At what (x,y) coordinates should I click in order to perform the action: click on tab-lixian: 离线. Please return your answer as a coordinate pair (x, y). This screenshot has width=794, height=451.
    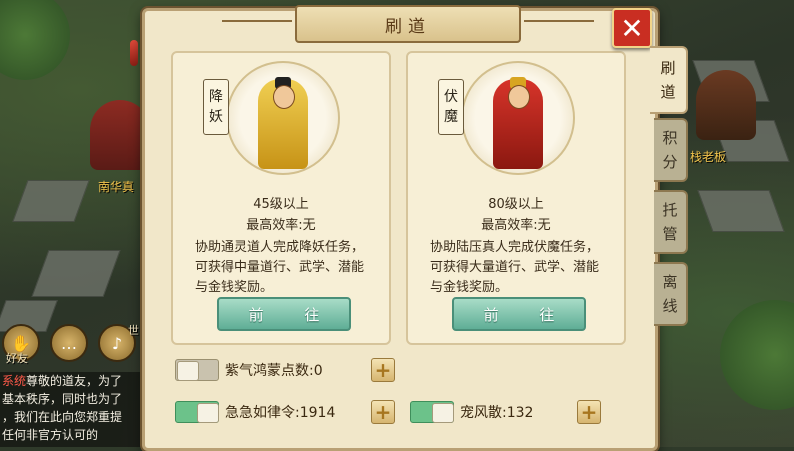
    Looking at the image, I should click on (671, 294).